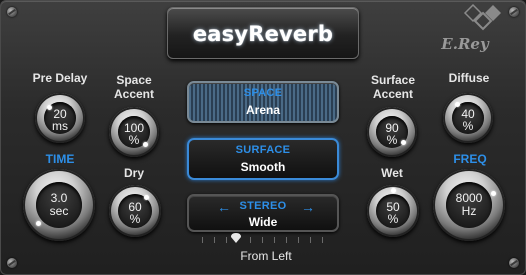 This screenshot has width=526, height=275. Describe the element at coordinates (133, 173) in the screenshot. I see `dry-label: Dry` at that location.